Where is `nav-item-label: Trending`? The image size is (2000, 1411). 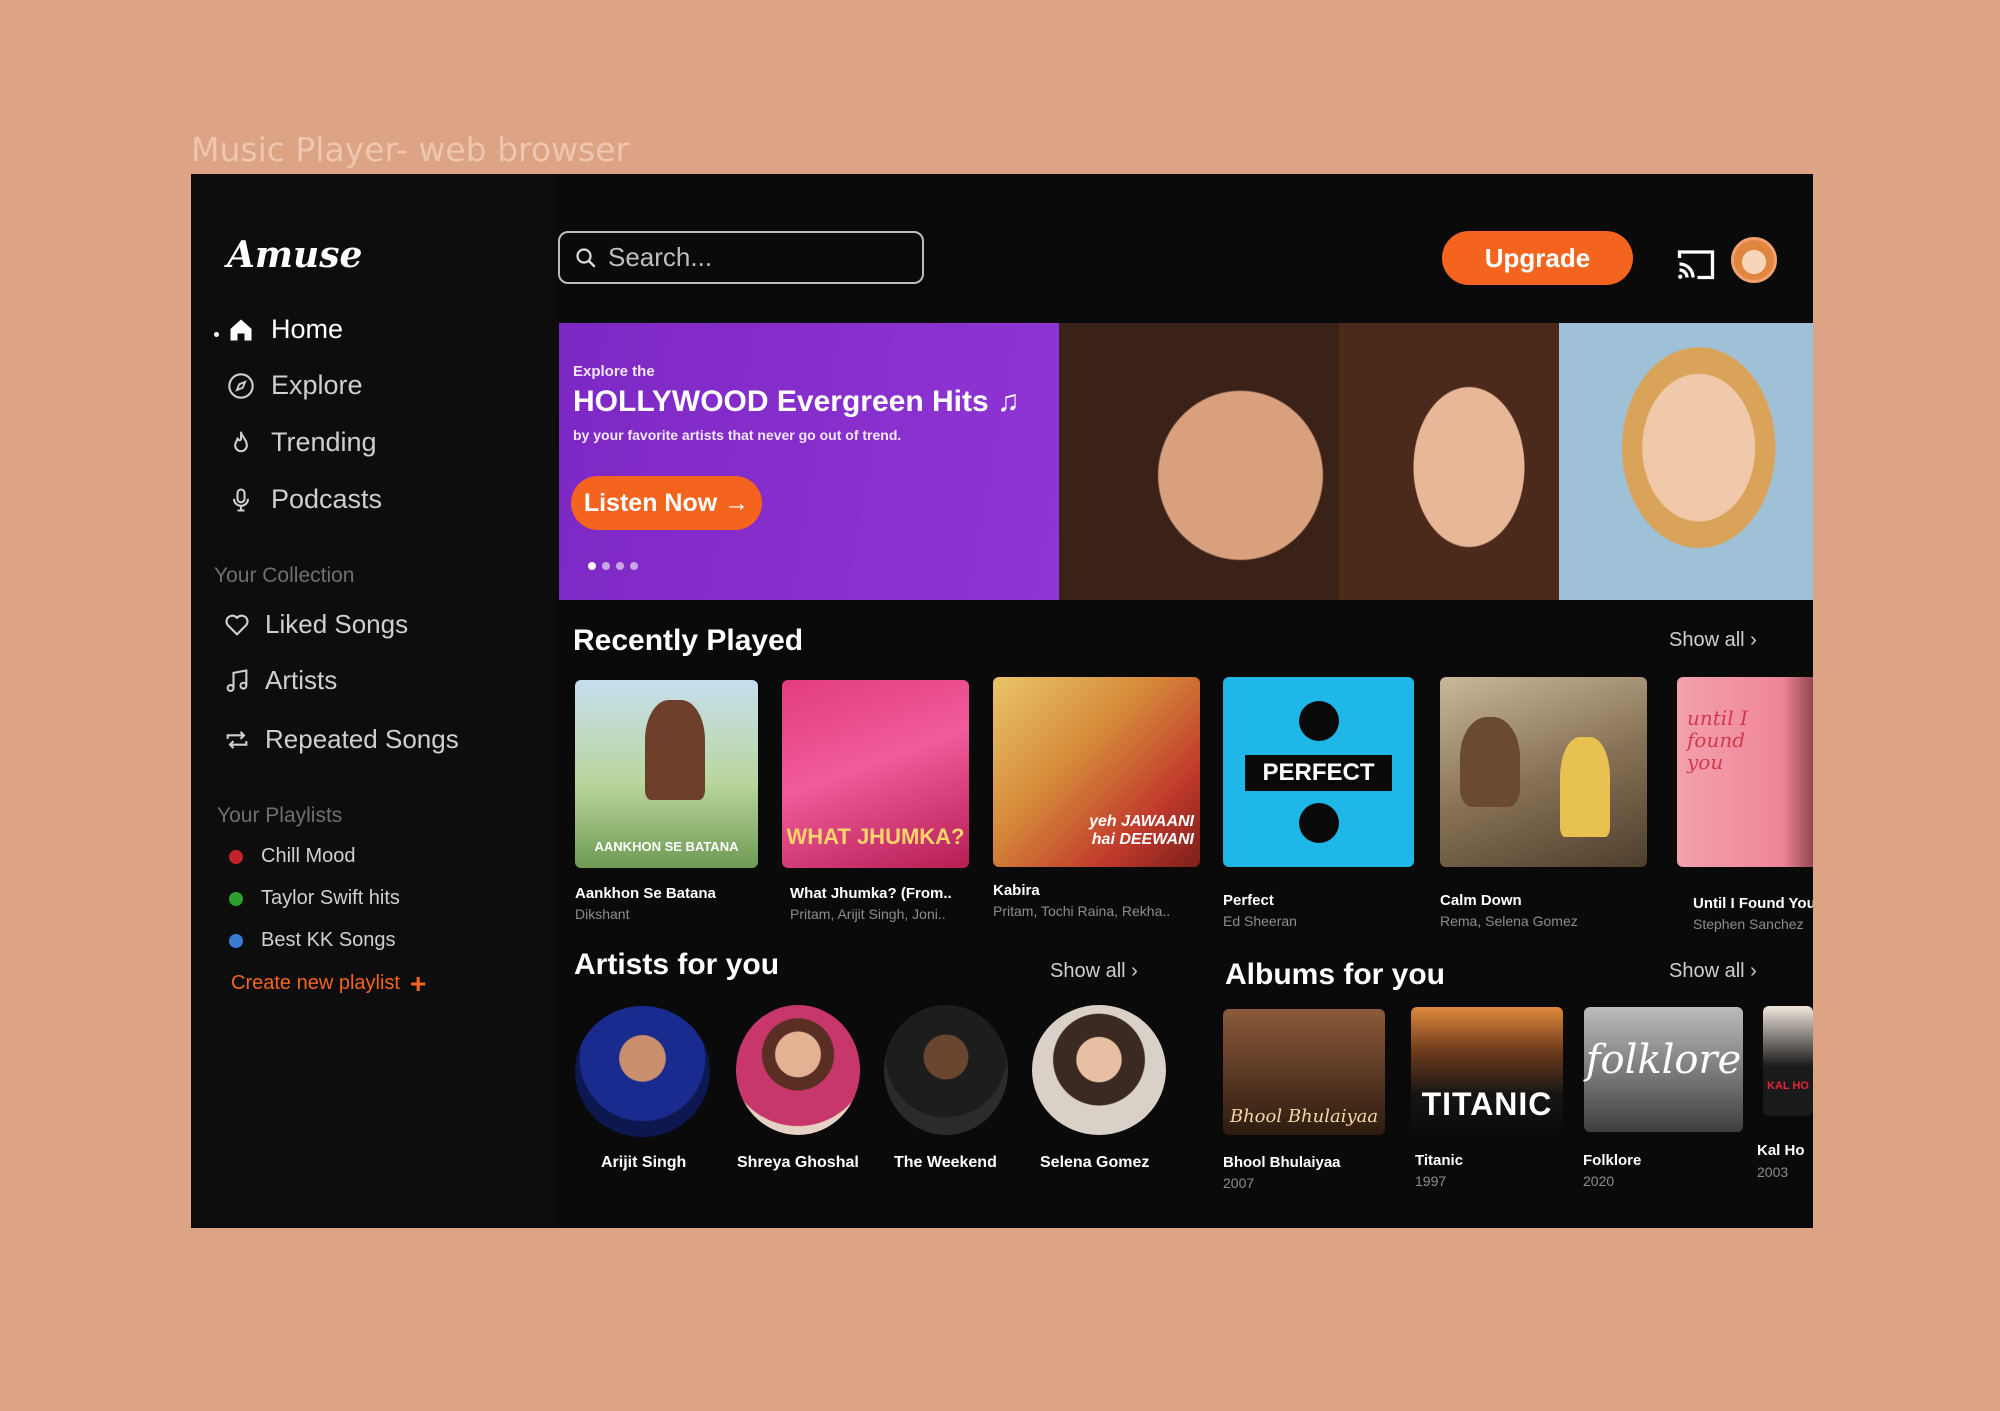
nav-item-label: Trending is located at coordinates (324, 442).